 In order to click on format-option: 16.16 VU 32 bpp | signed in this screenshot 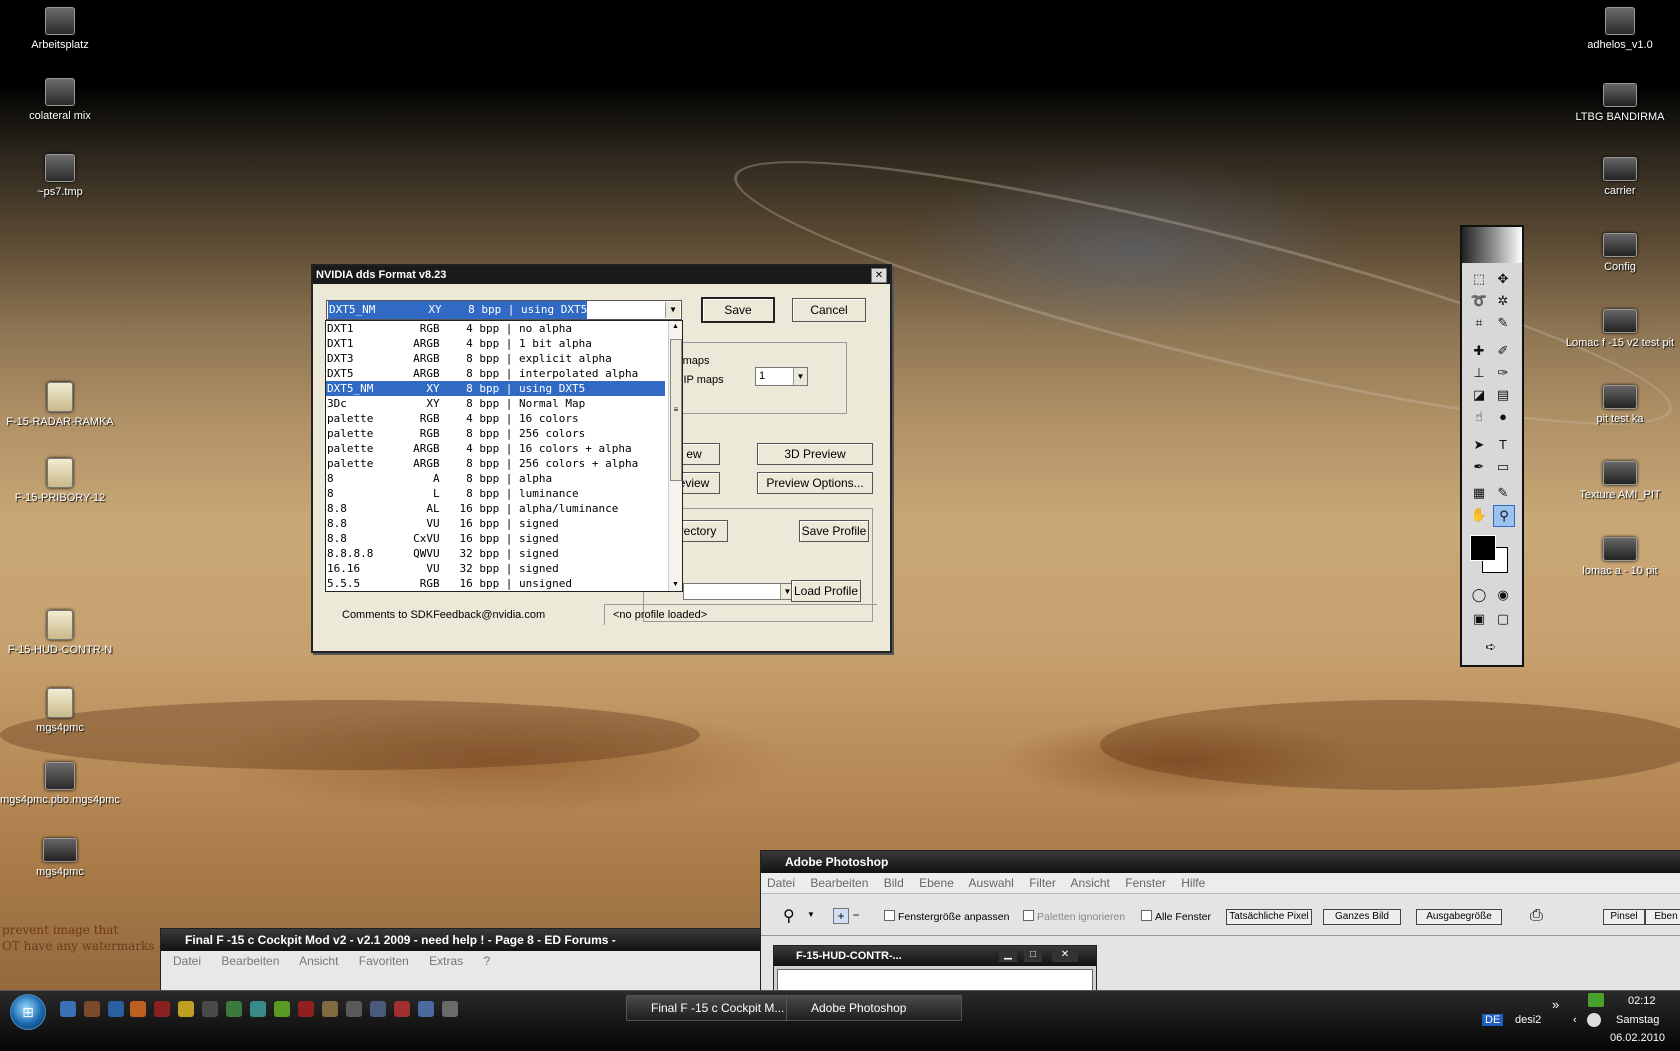, I will do `click(495, 568)`.